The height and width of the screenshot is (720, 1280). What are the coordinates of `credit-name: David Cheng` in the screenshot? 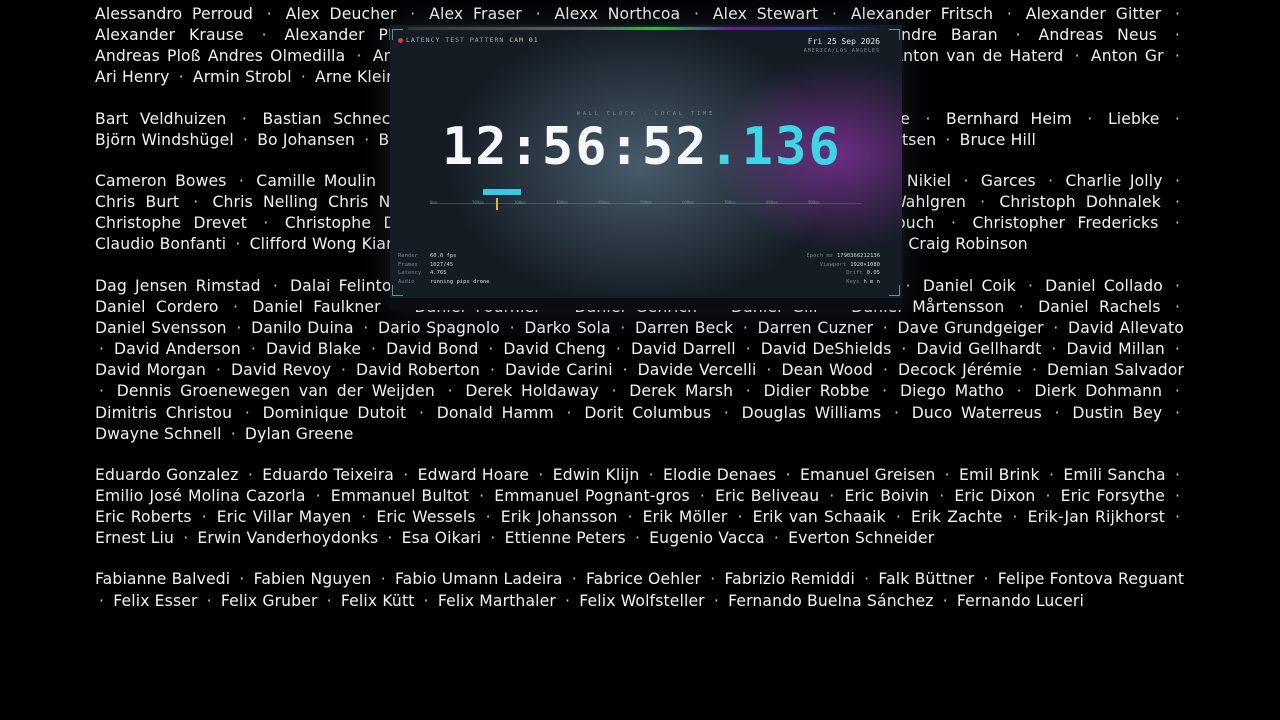 It's located at (554, 349).